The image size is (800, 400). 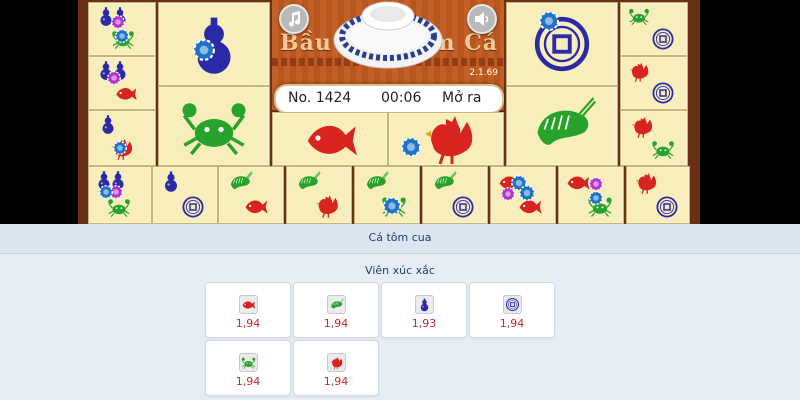 I want to click on market-title-bar: Cá tôm cua, so click(x=400, y=239).